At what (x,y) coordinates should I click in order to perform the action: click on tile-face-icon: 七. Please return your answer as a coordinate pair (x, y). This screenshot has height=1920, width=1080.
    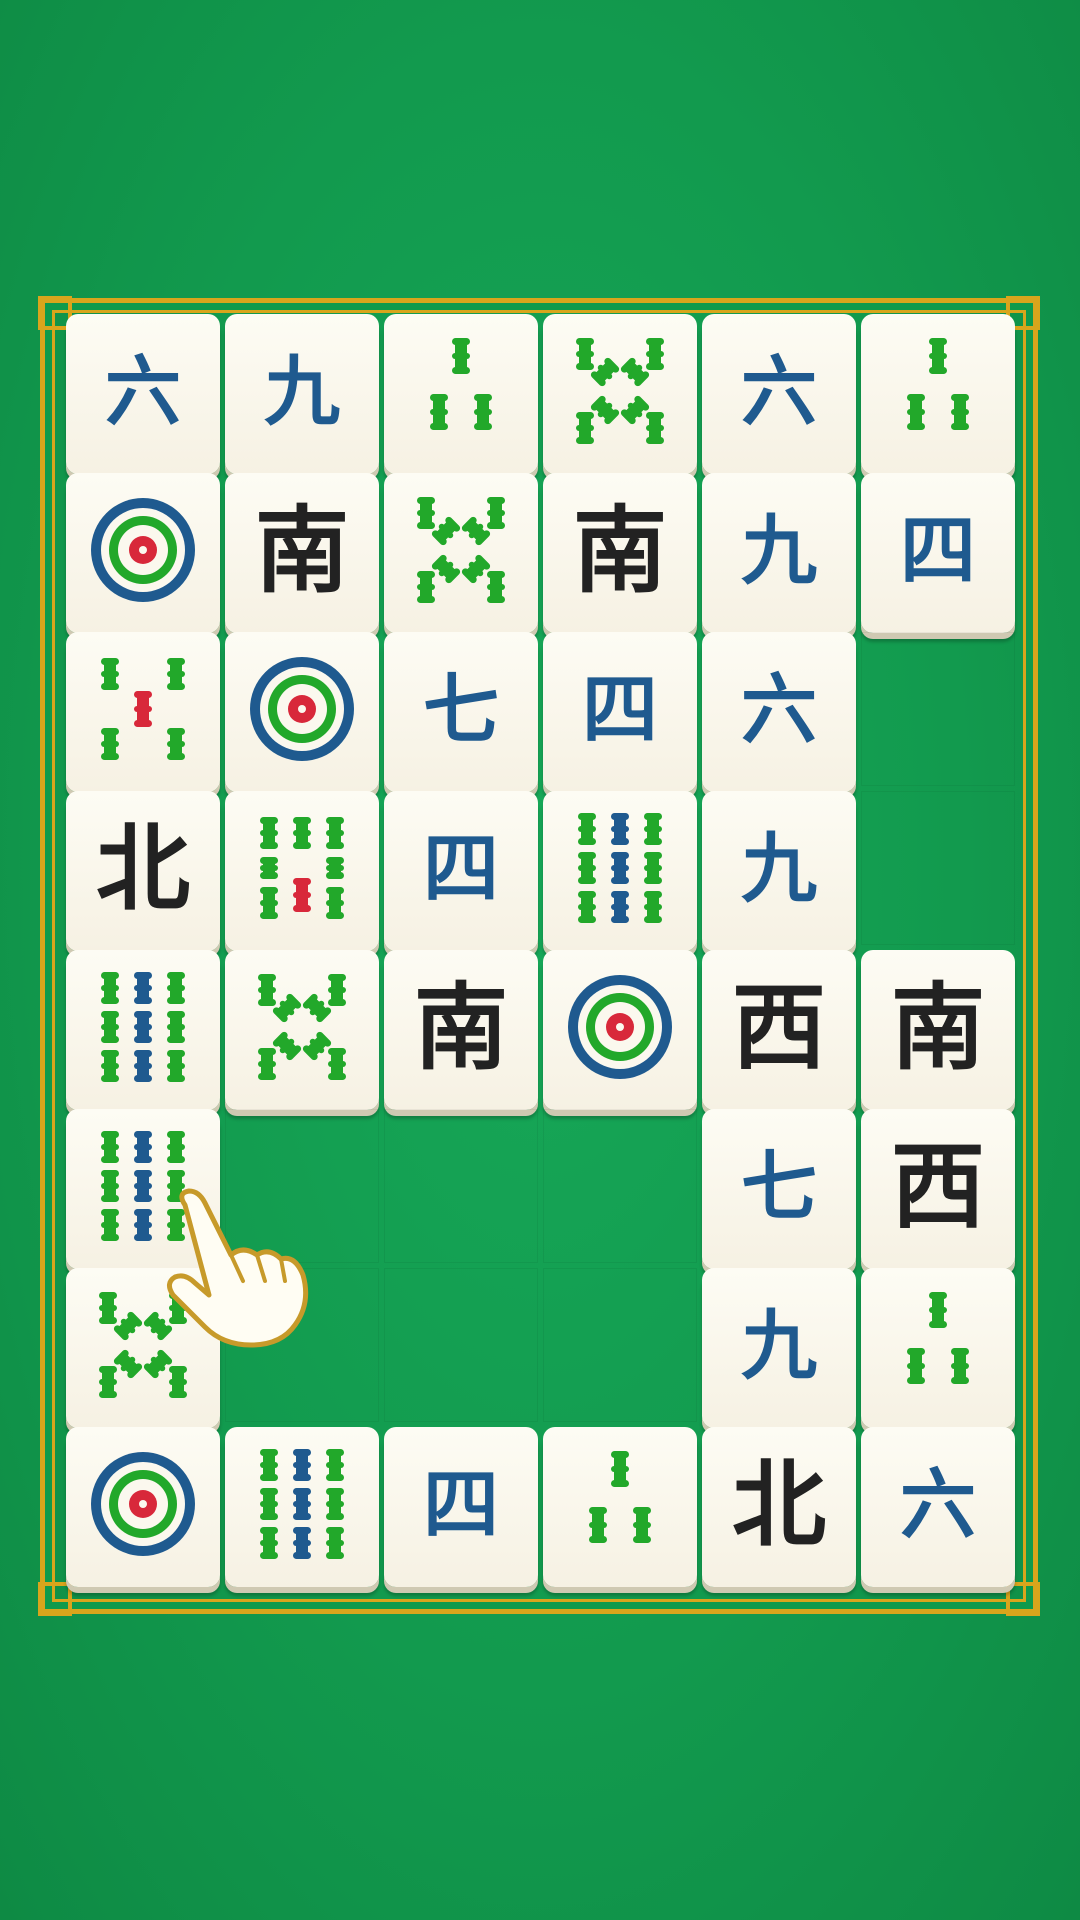
    Looking at the image, I should click on (461, 709).